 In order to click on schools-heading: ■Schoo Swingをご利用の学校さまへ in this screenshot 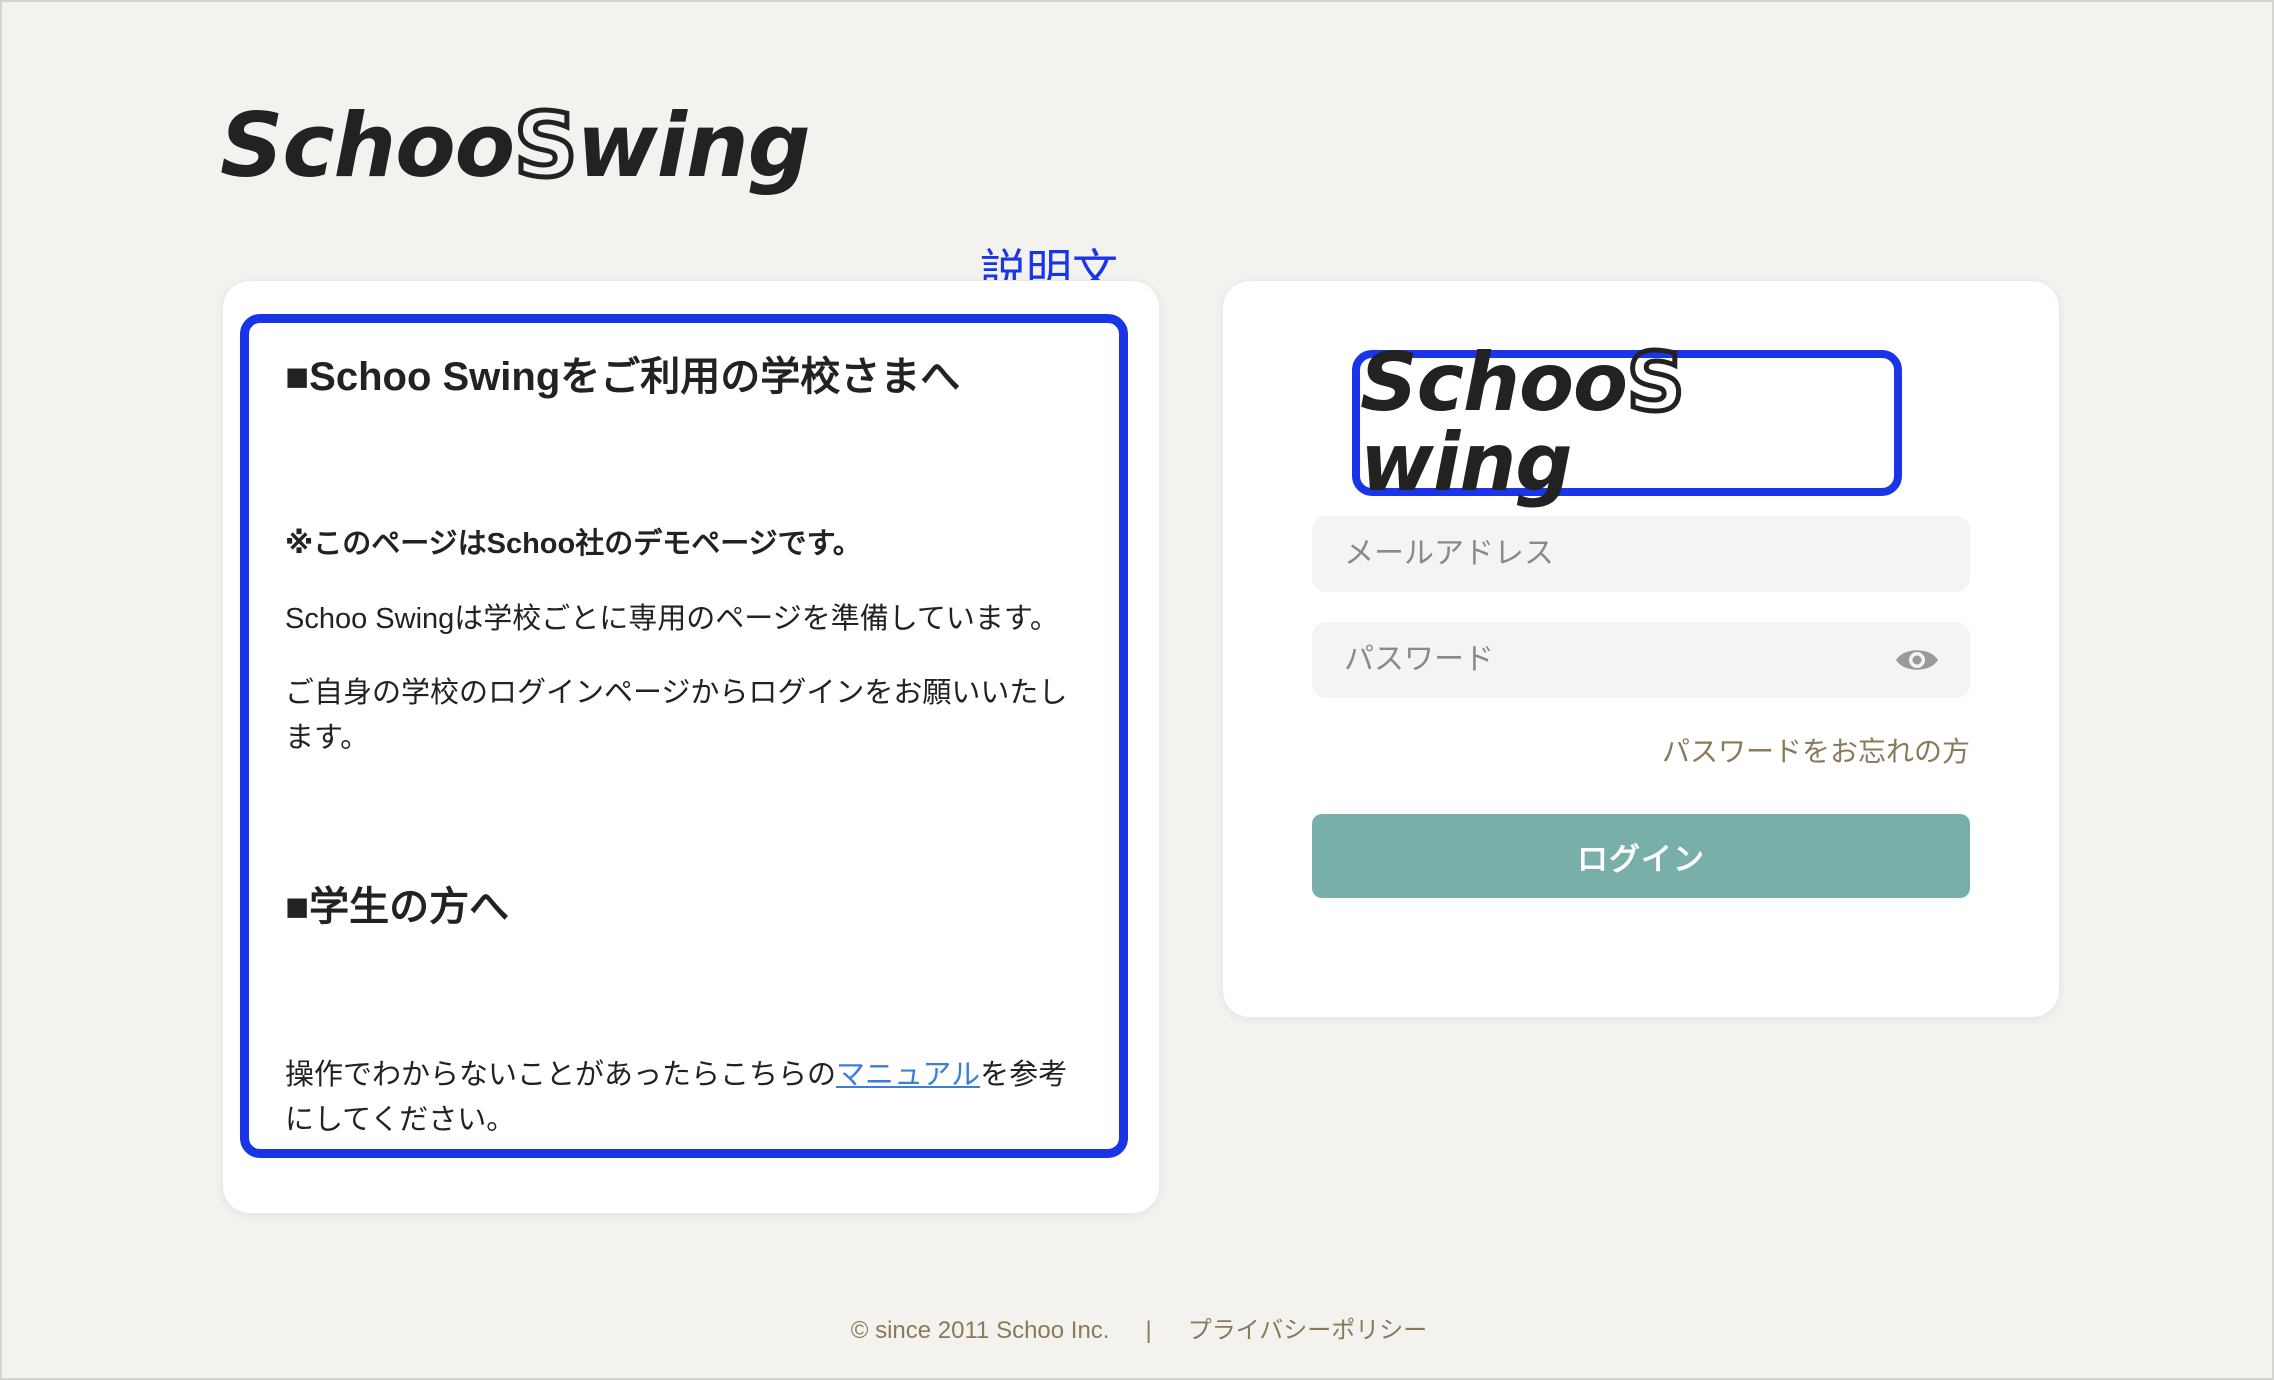, I will do `click(623, 377)`.